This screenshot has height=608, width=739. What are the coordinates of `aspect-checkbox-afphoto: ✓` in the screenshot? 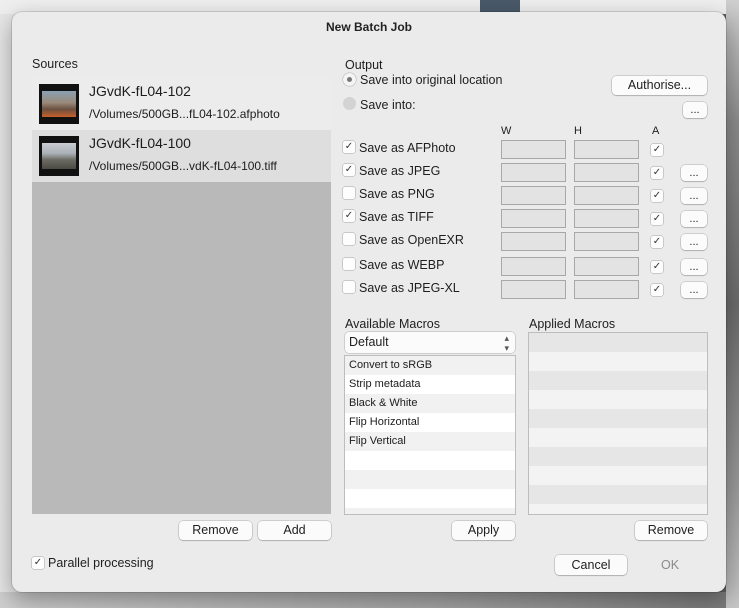 It's located at (657, 150).